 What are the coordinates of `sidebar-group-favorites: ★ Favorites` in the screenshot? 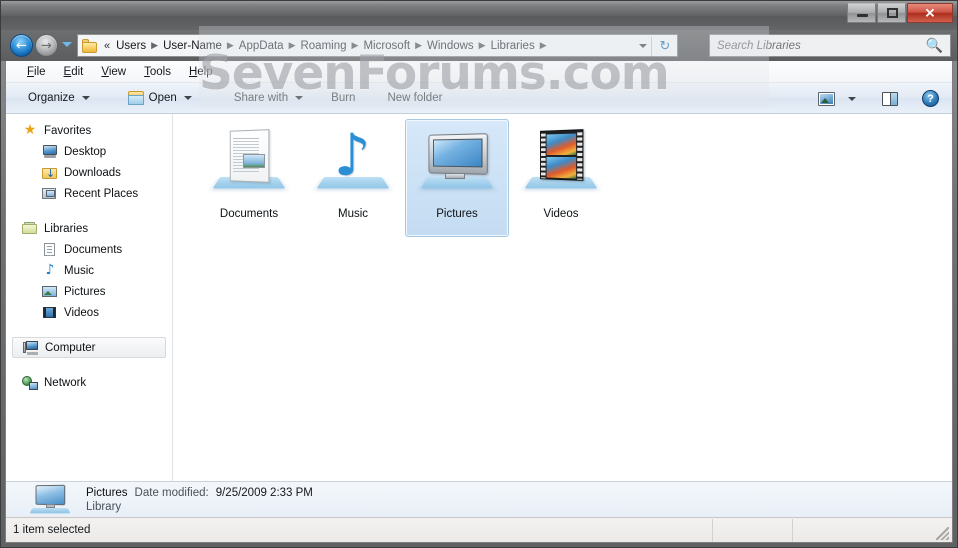 It's located at (89, 130).